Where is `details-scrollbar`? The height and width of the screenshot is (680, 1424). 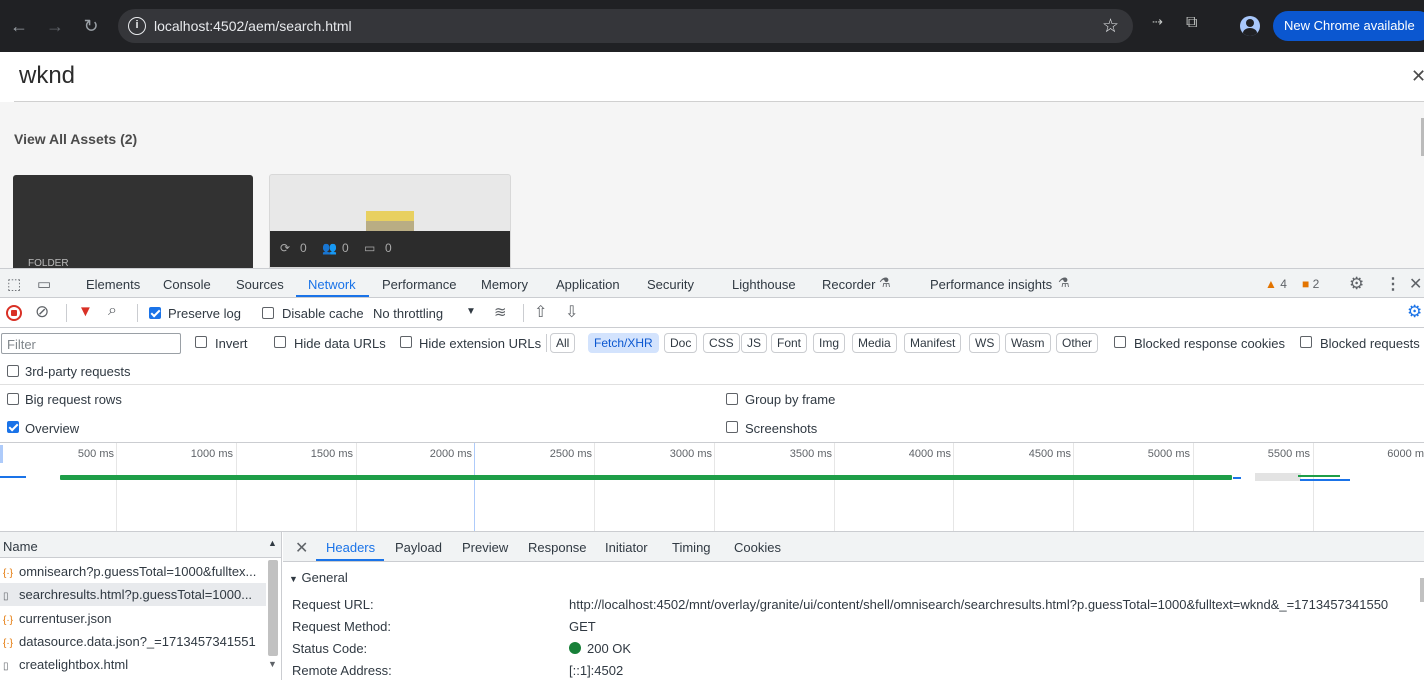 details-scrollbar is located at coordinates (1422, 590).